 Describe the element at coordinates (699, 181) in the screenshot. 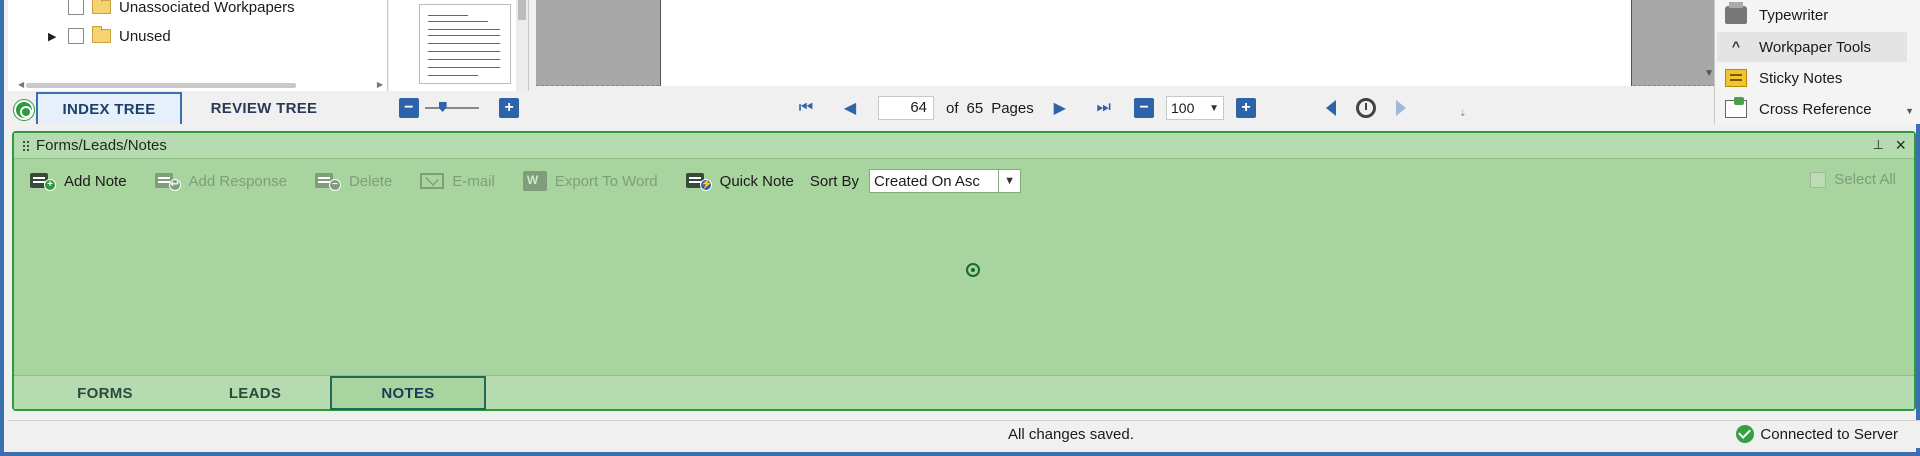

I see `quick-note-icon: ⚡` at that location.